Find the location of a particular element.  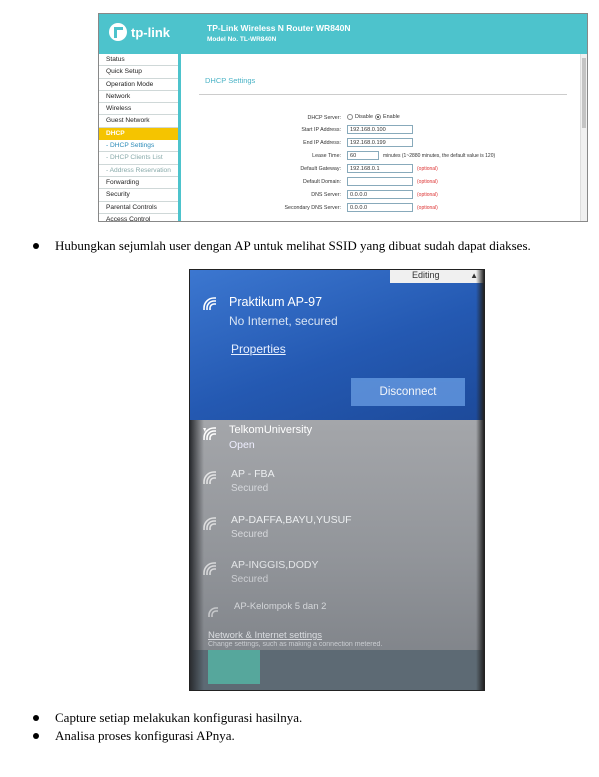

list-item: AP-Kelompok 5 dan 2 is located at coordinates (280, 606).